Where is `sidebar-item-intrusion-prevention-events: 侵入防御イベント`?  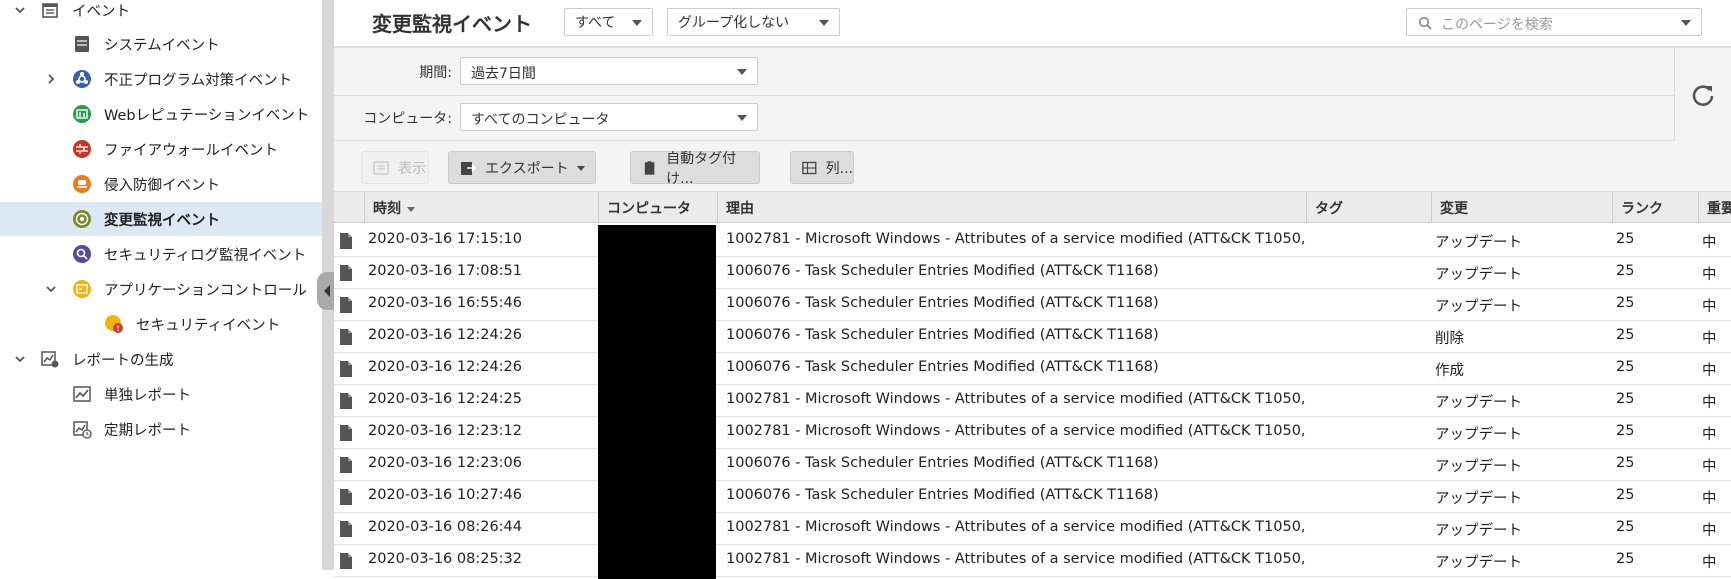 sidebar-item-intrusion-prevention-events: 侵入防御イベント is located at coordinates (161, 184).